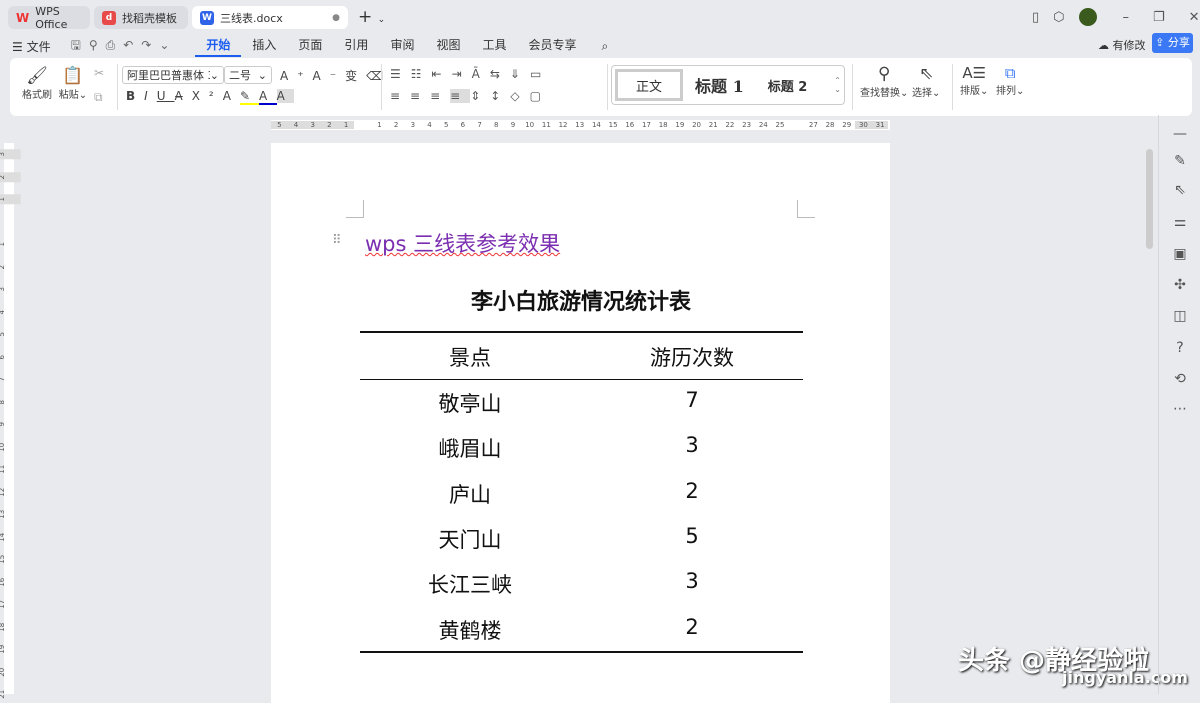  What do you see at coordinates (680, 125) in the screenshot?
I see `ruler-tick: 19` at bounding box center [680, 125].